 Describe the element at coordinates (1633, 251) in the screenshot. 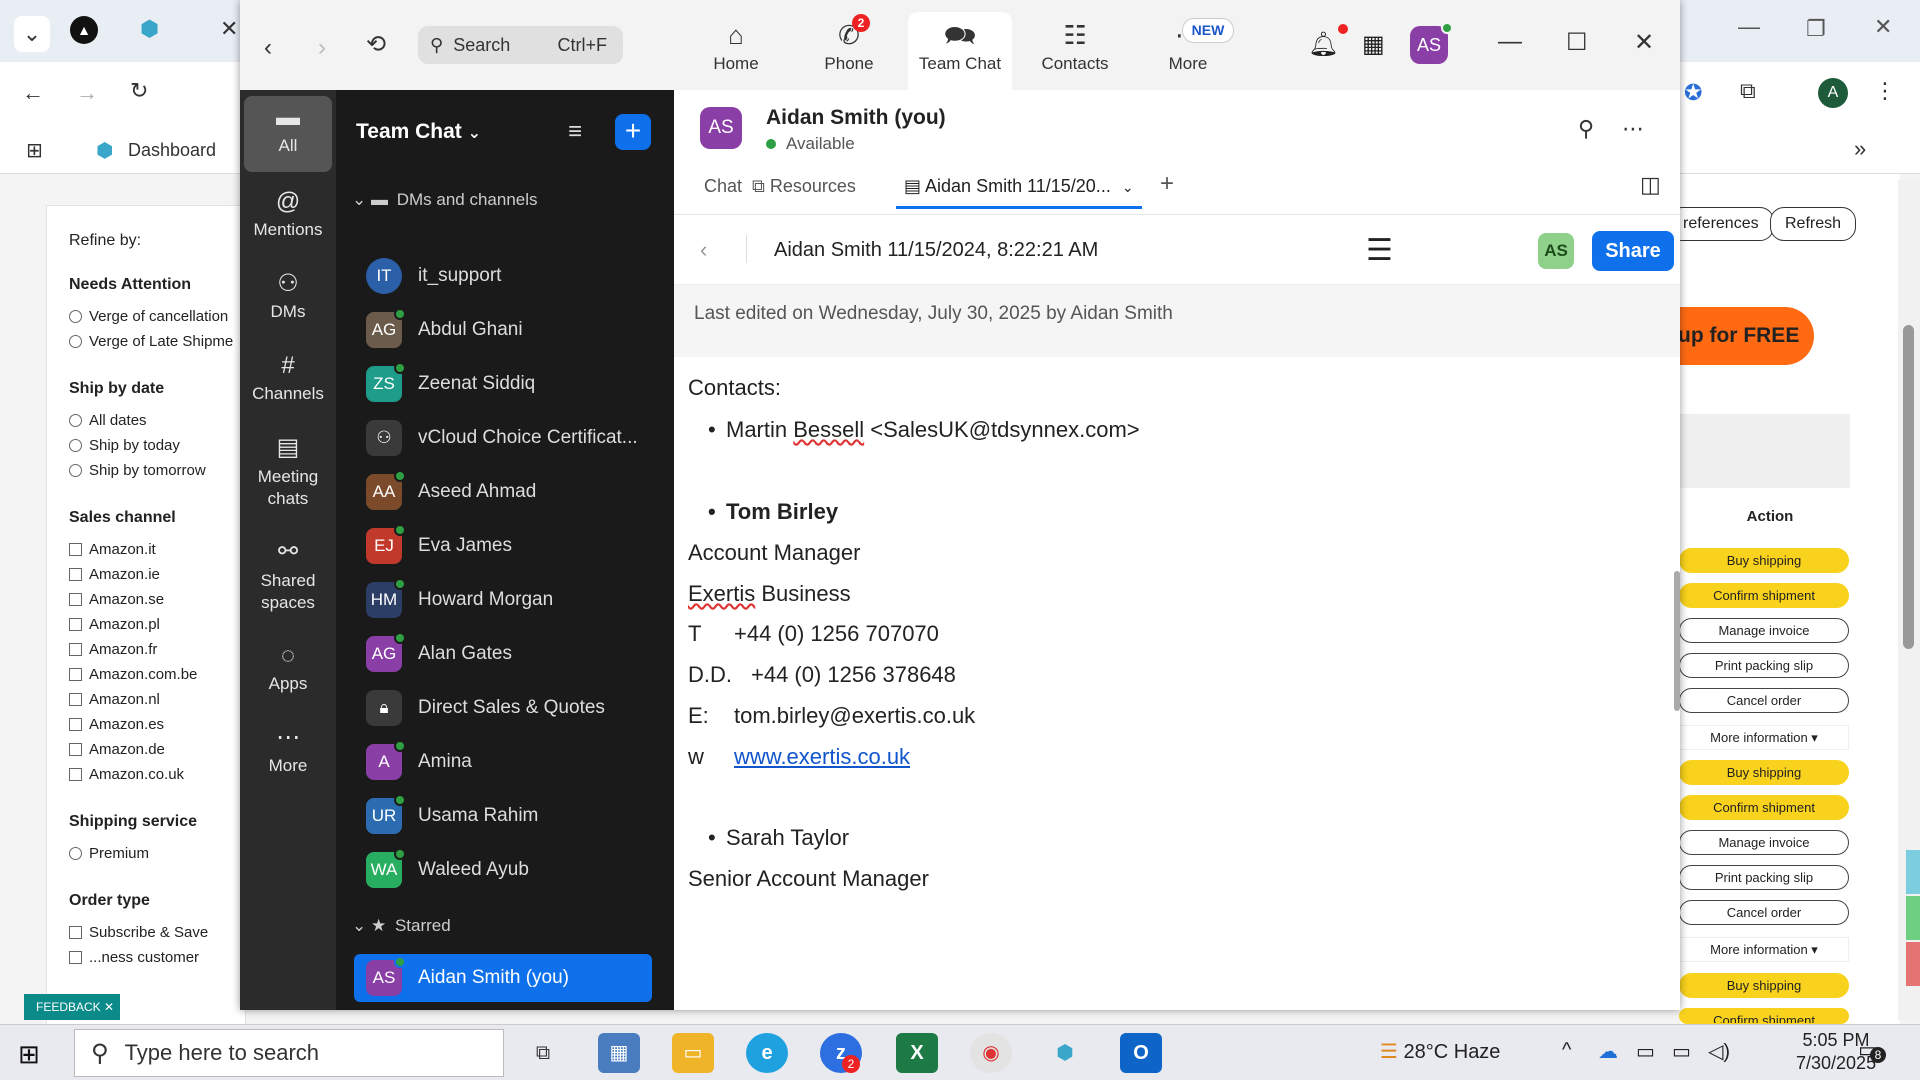

I see `share-button: Share` at that location.